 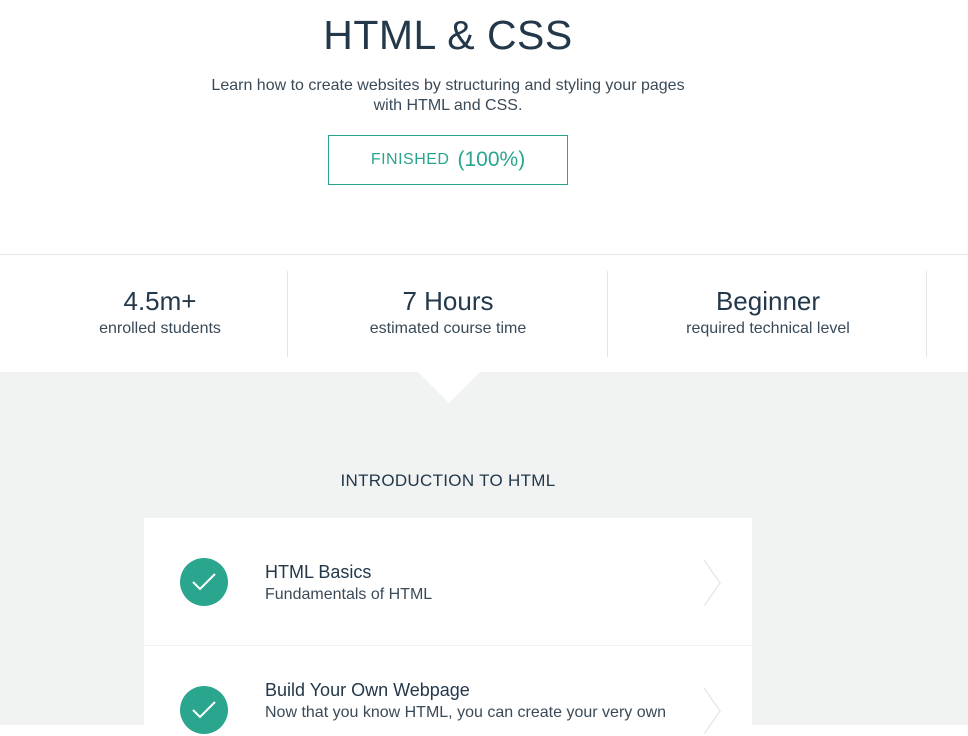 I want to click on stat-caption: enrolled students, so click(x=160, y=328).